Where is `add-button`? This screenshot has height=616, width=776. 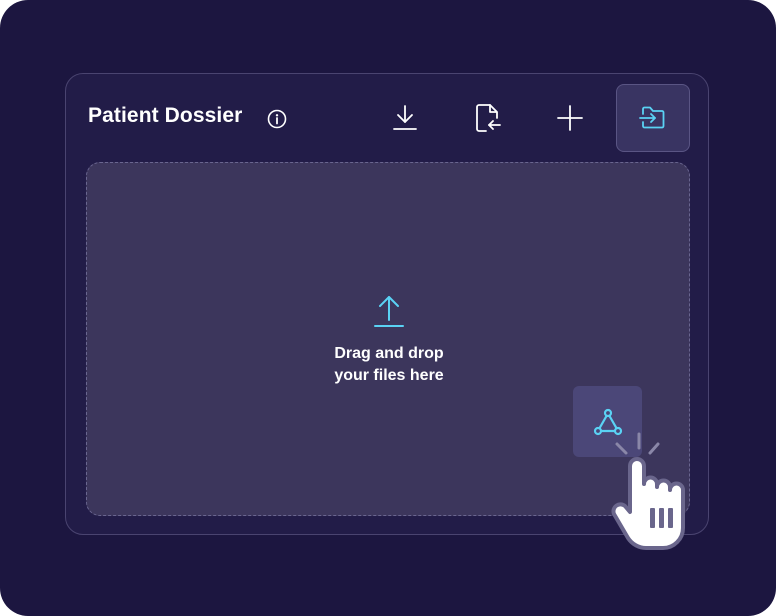 add-button is located at coordinates (570, 118).